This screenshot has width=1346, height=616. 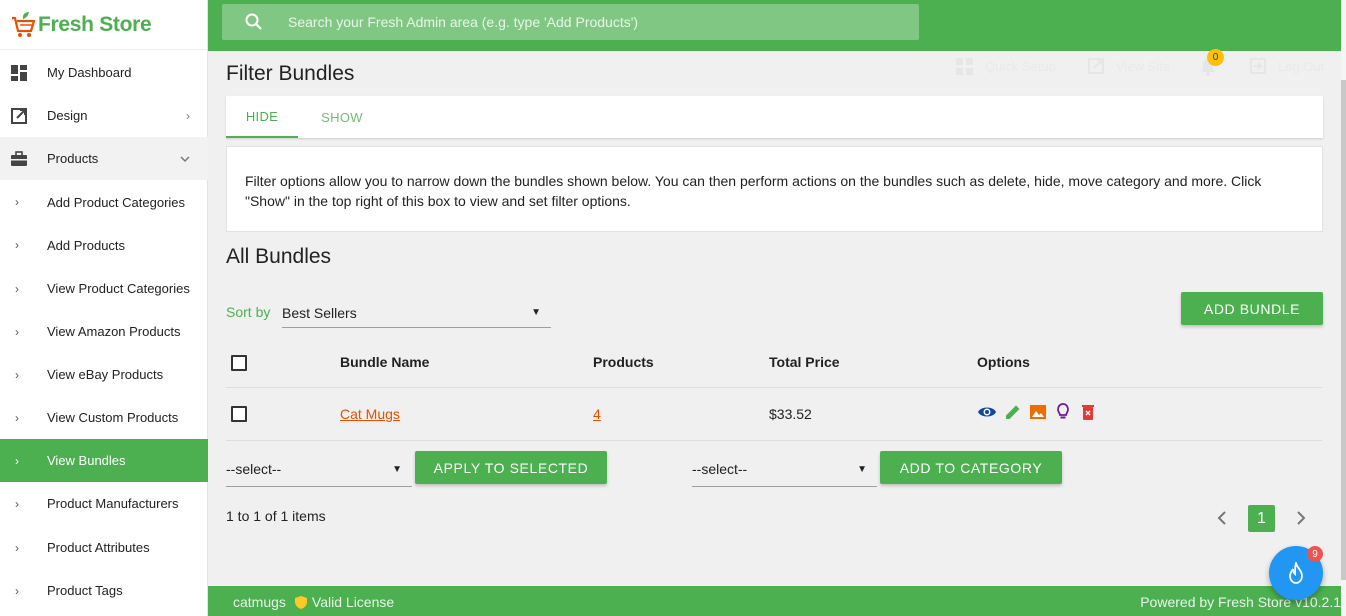 What do you see at coordinates (370, 414) in the screenshot?
I see `bundle-name-link: Cat Mugs` at bounding box center [370, 414].